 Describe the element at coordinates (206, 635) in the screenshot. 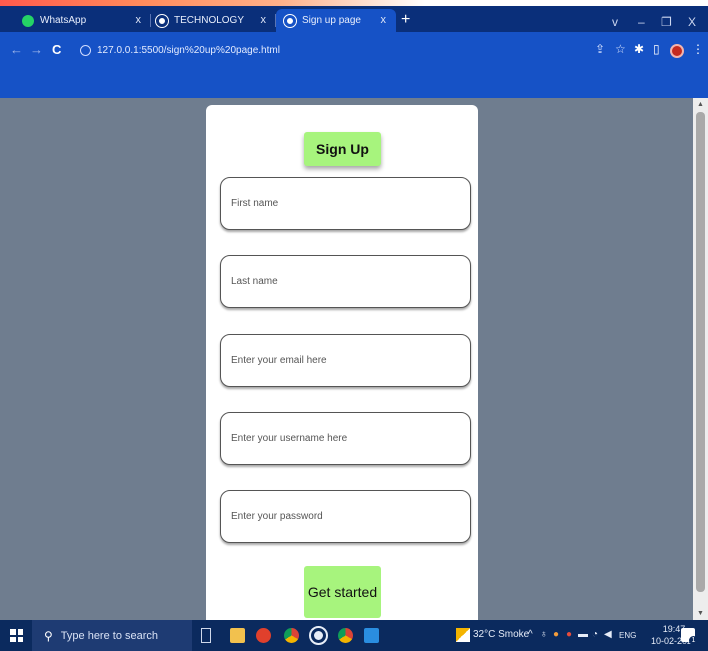

I see `task-view-icon` at that location.